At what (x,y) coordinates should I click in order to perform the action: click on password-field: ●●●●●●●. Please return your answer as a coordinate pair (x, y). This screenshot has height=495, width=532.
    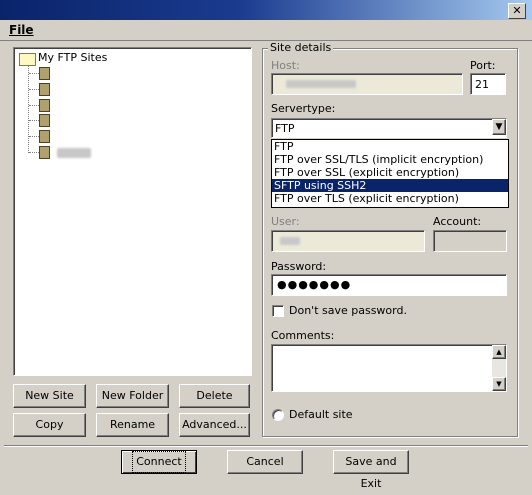
    Looking at the image, I should click on (389, 285).